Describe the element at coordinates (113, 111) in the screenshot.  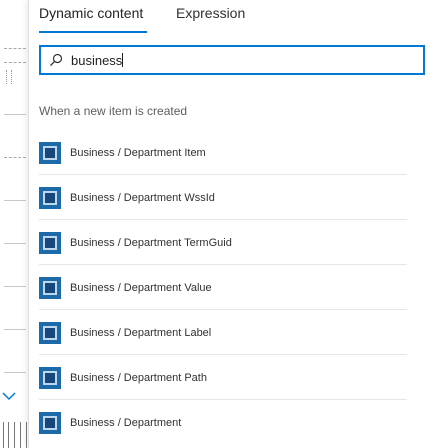
I see `section-header: When a new item is created` at that location.